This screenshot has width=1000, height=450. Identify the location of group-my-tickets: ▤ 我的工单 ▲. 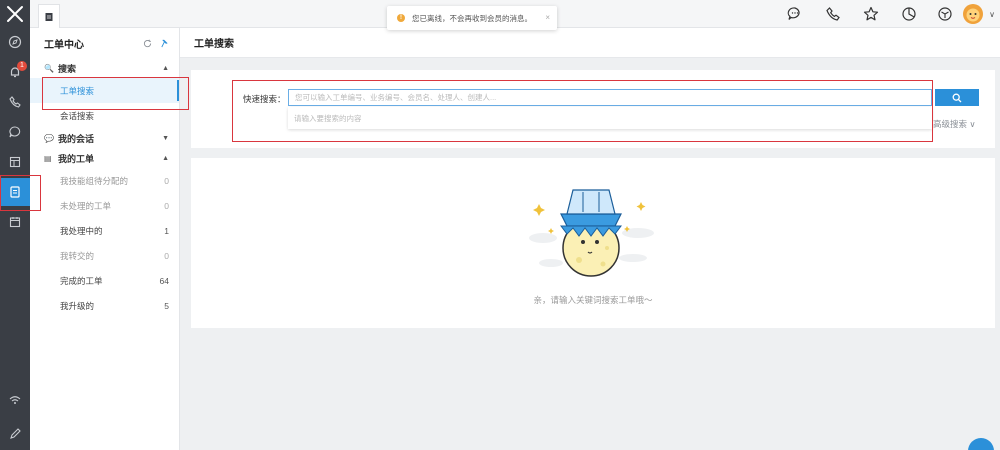
(104, 158).